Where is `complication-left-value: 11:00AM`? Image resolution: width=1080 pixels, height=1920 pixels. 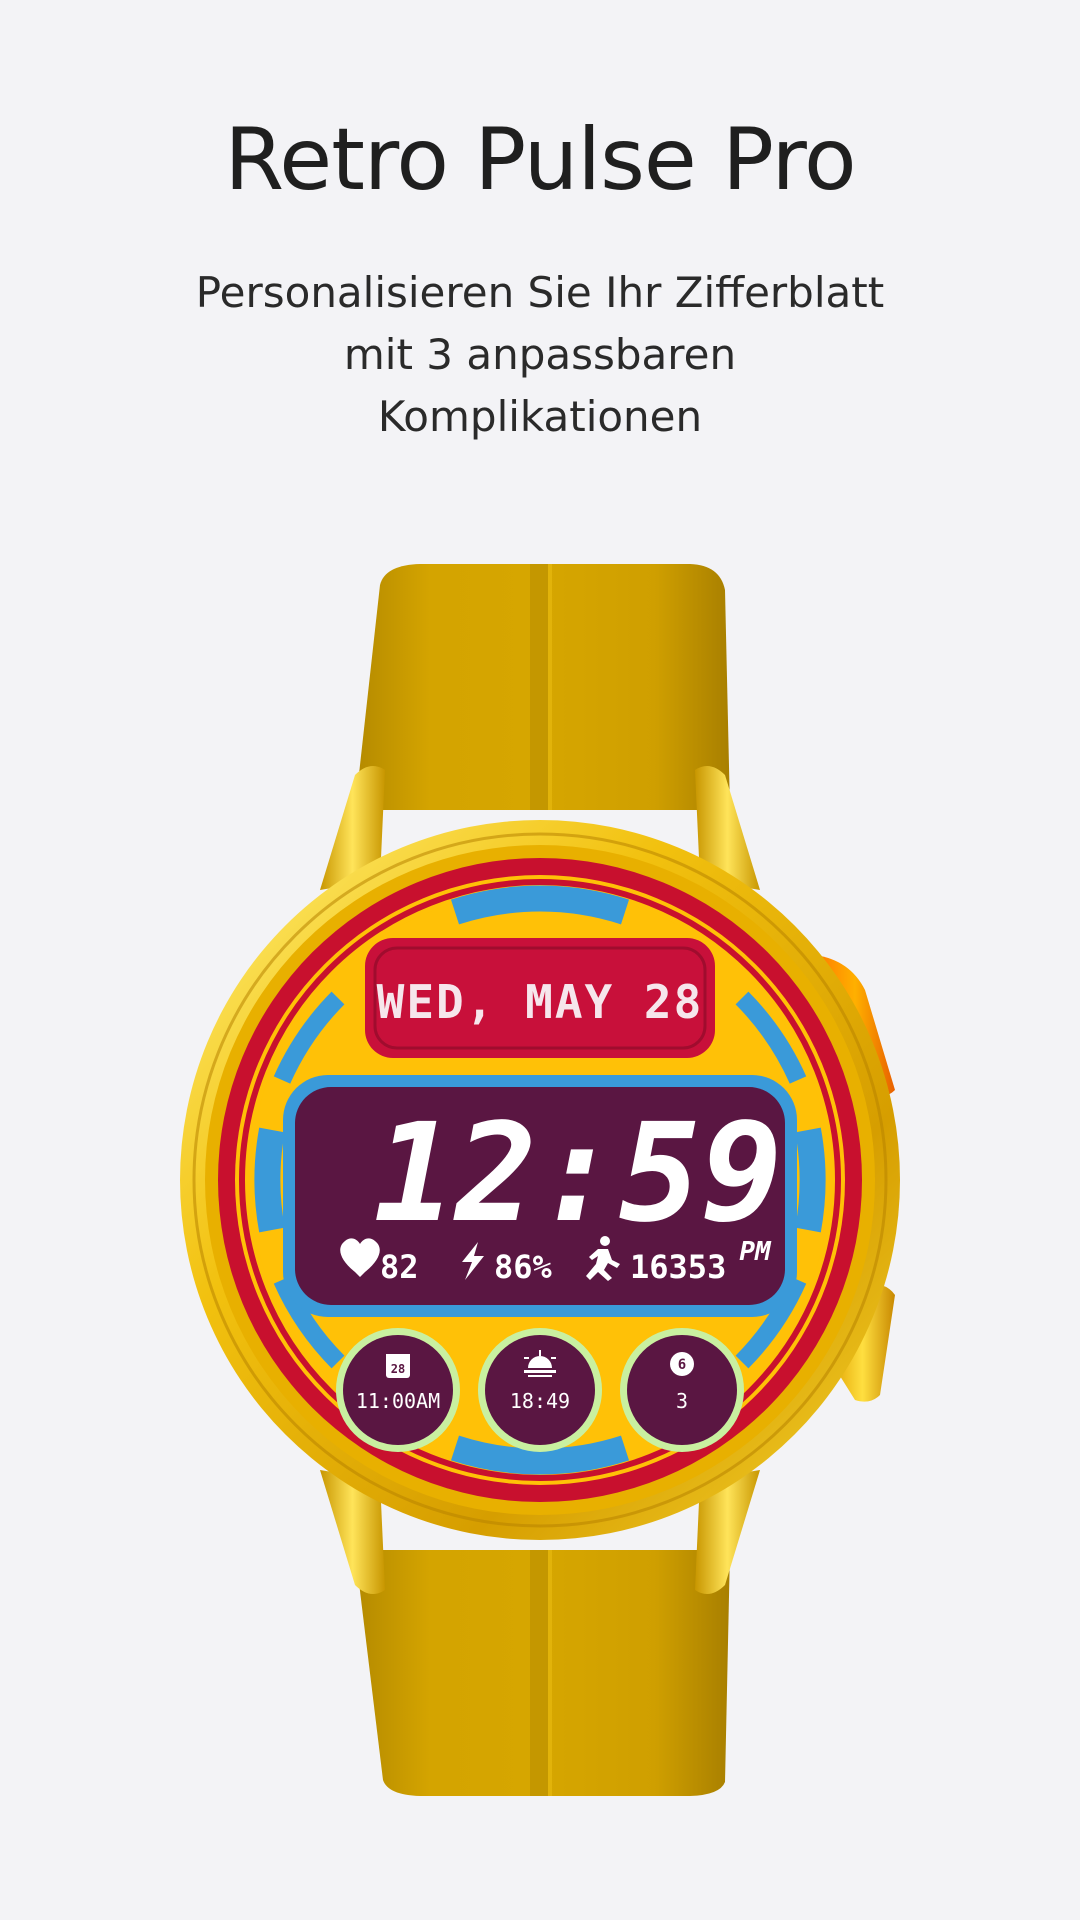 complication-left-value: 11:00AM is located at coordinates (398, 1401).